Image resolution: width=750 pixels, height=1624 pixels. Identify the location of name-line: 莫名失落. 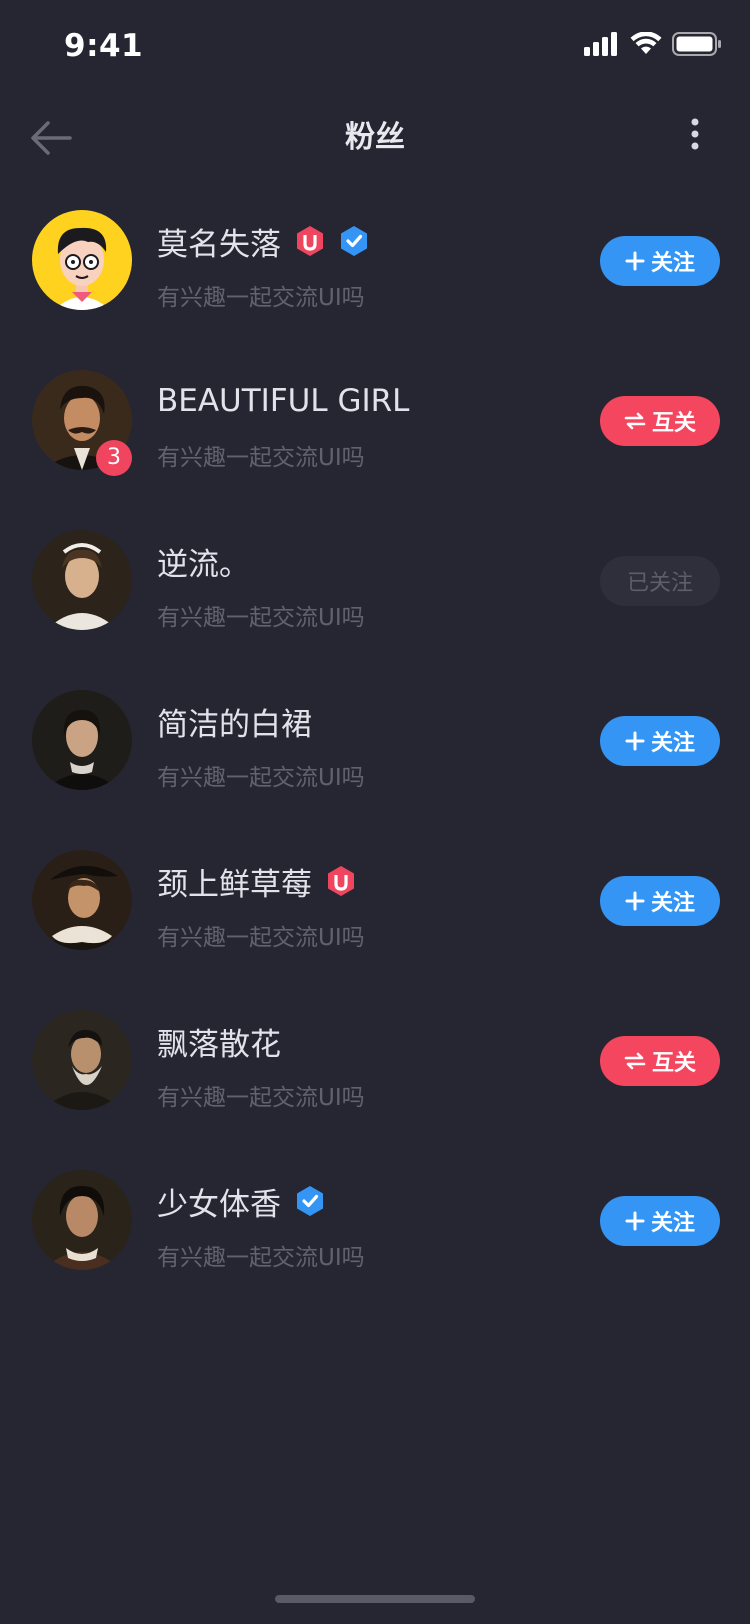
(263, 241).